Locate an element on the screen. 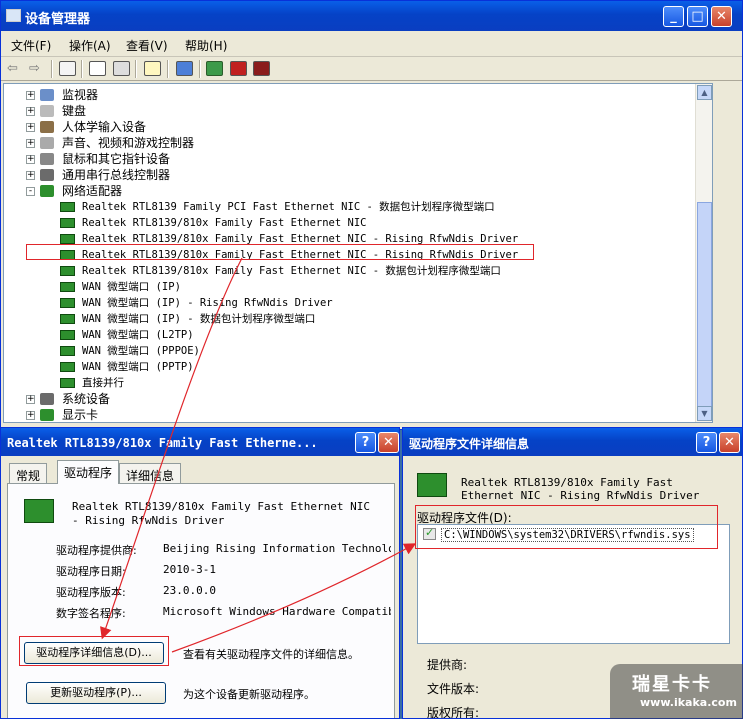 This screenshot has height=719, width=743. file-details-titlebar: 驱动程序文件详细信息 ? ✕ is located at coordinates (572, 442).